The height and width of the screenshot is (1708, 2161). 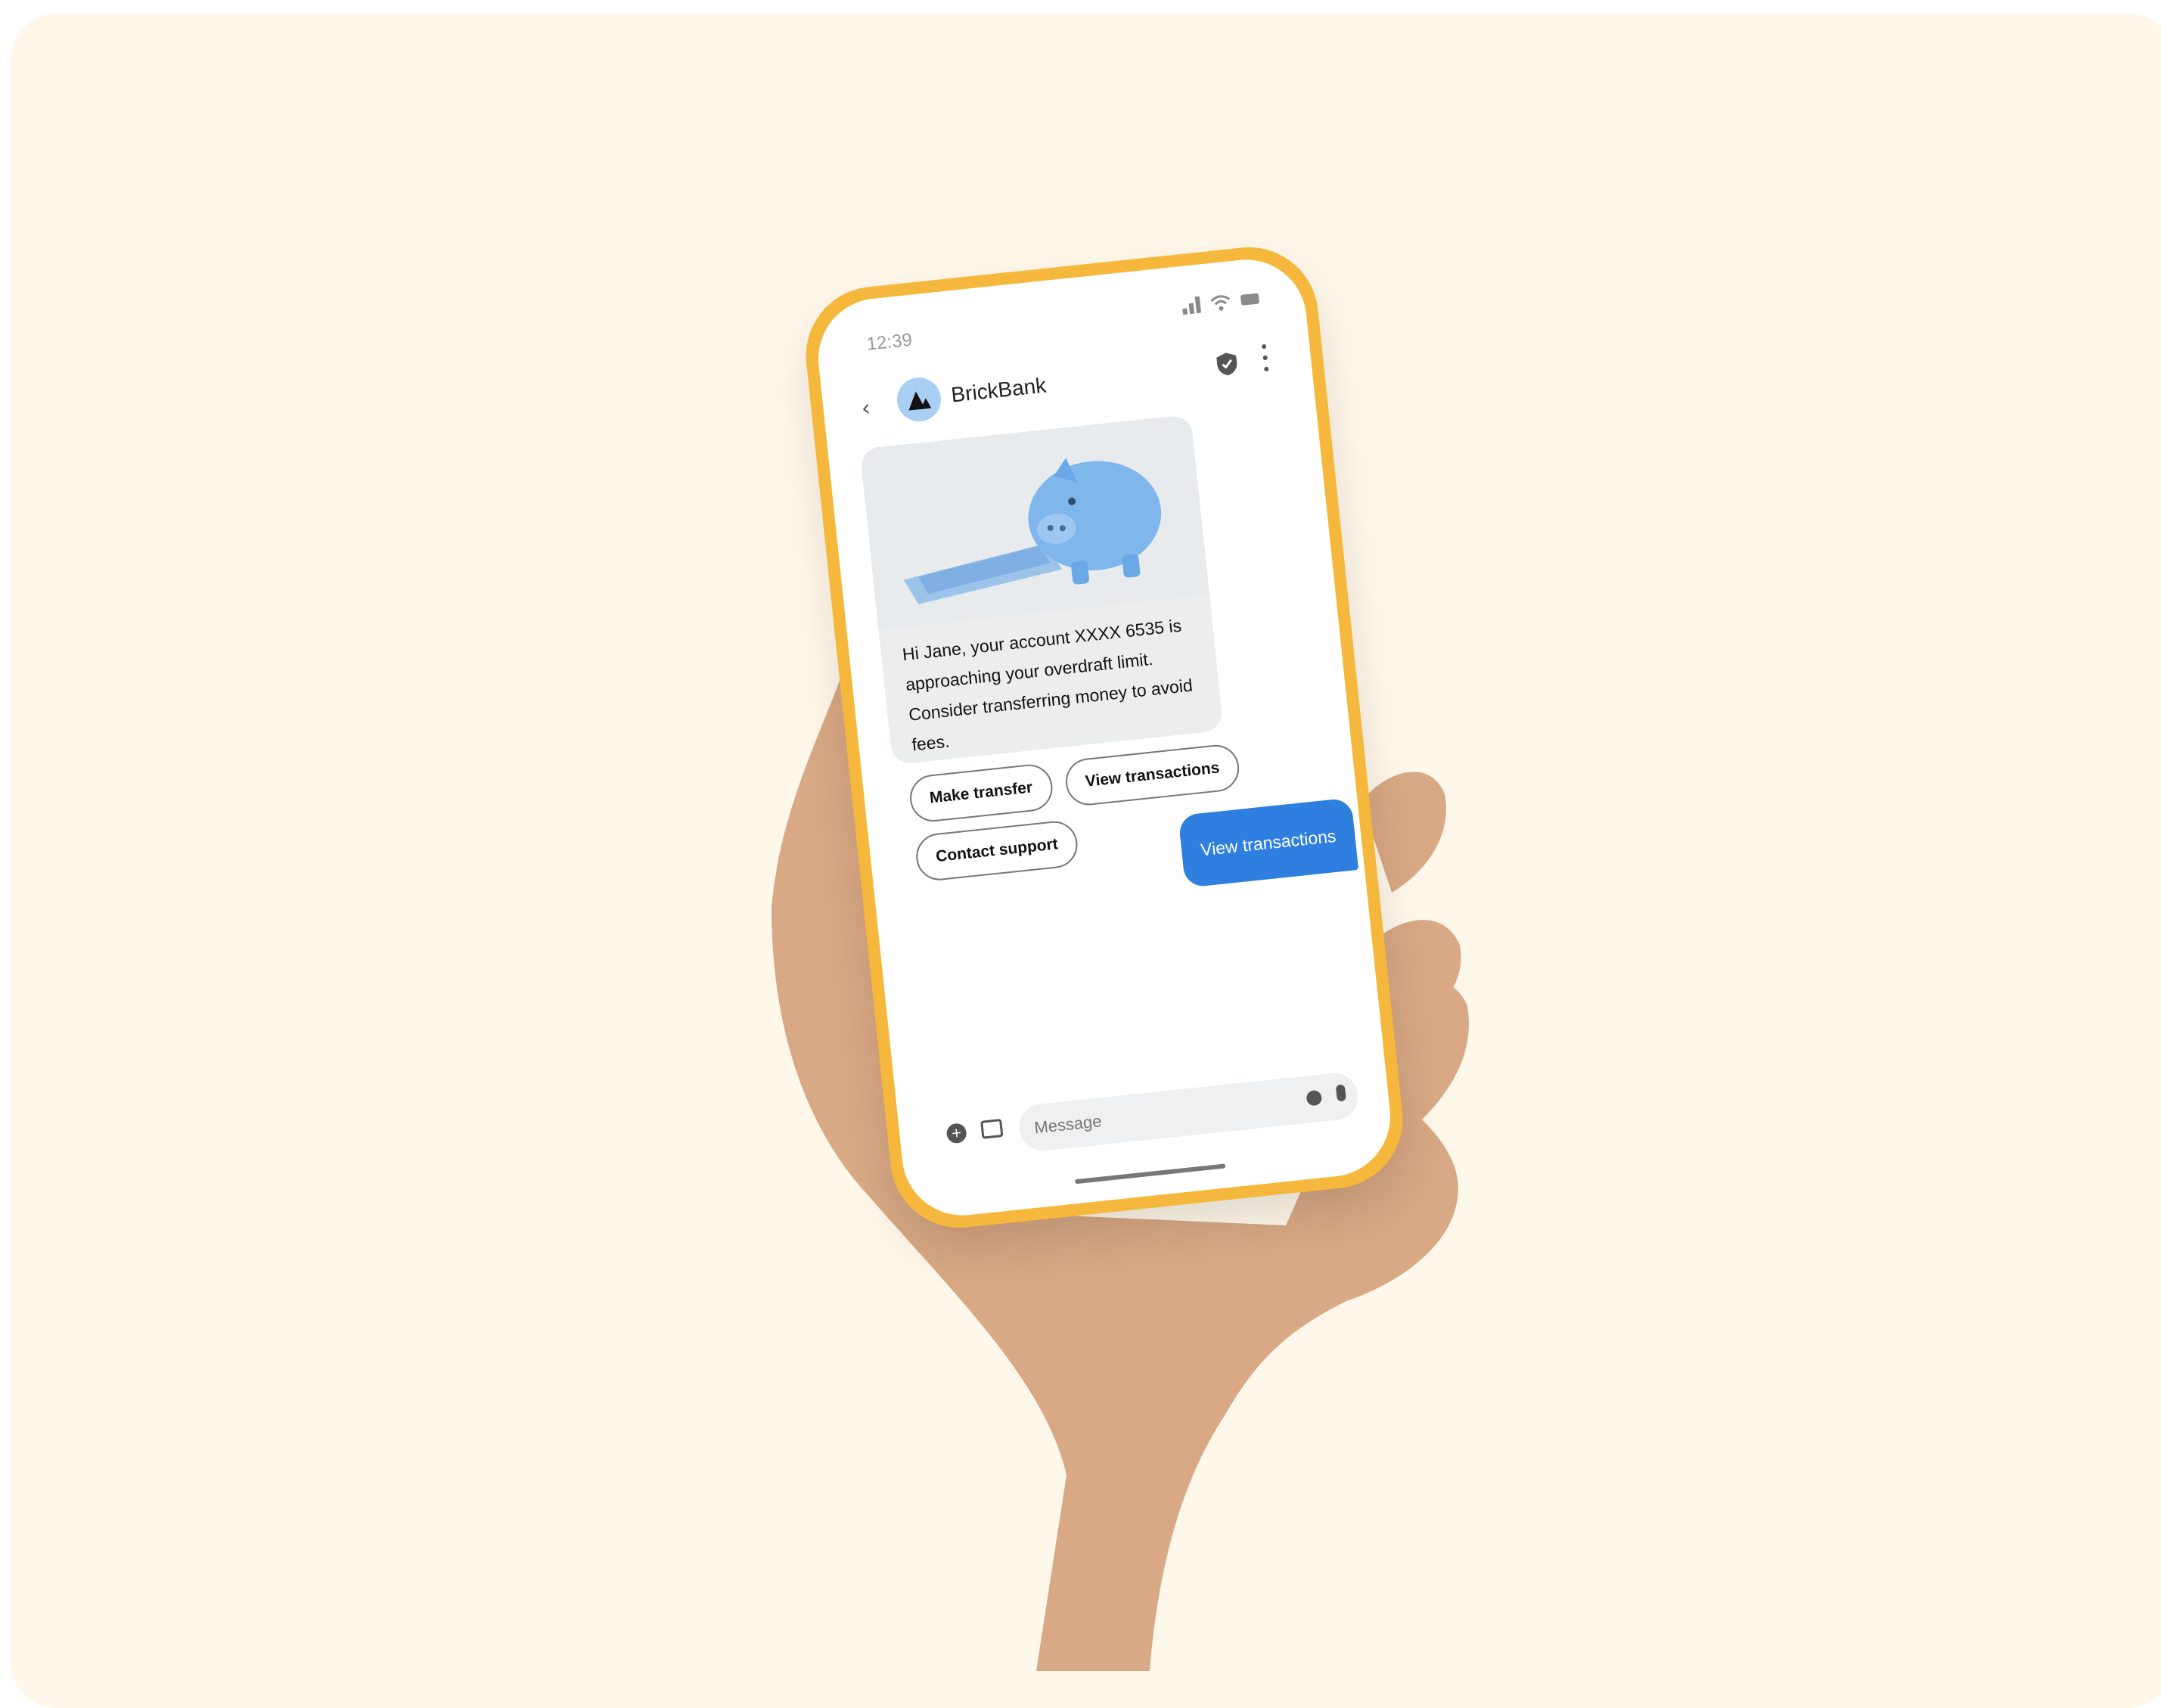 What do you see at coordinates (1265, 357) in the screenshot?
I see `more-options-icon` at bounding box center [1265, 357].